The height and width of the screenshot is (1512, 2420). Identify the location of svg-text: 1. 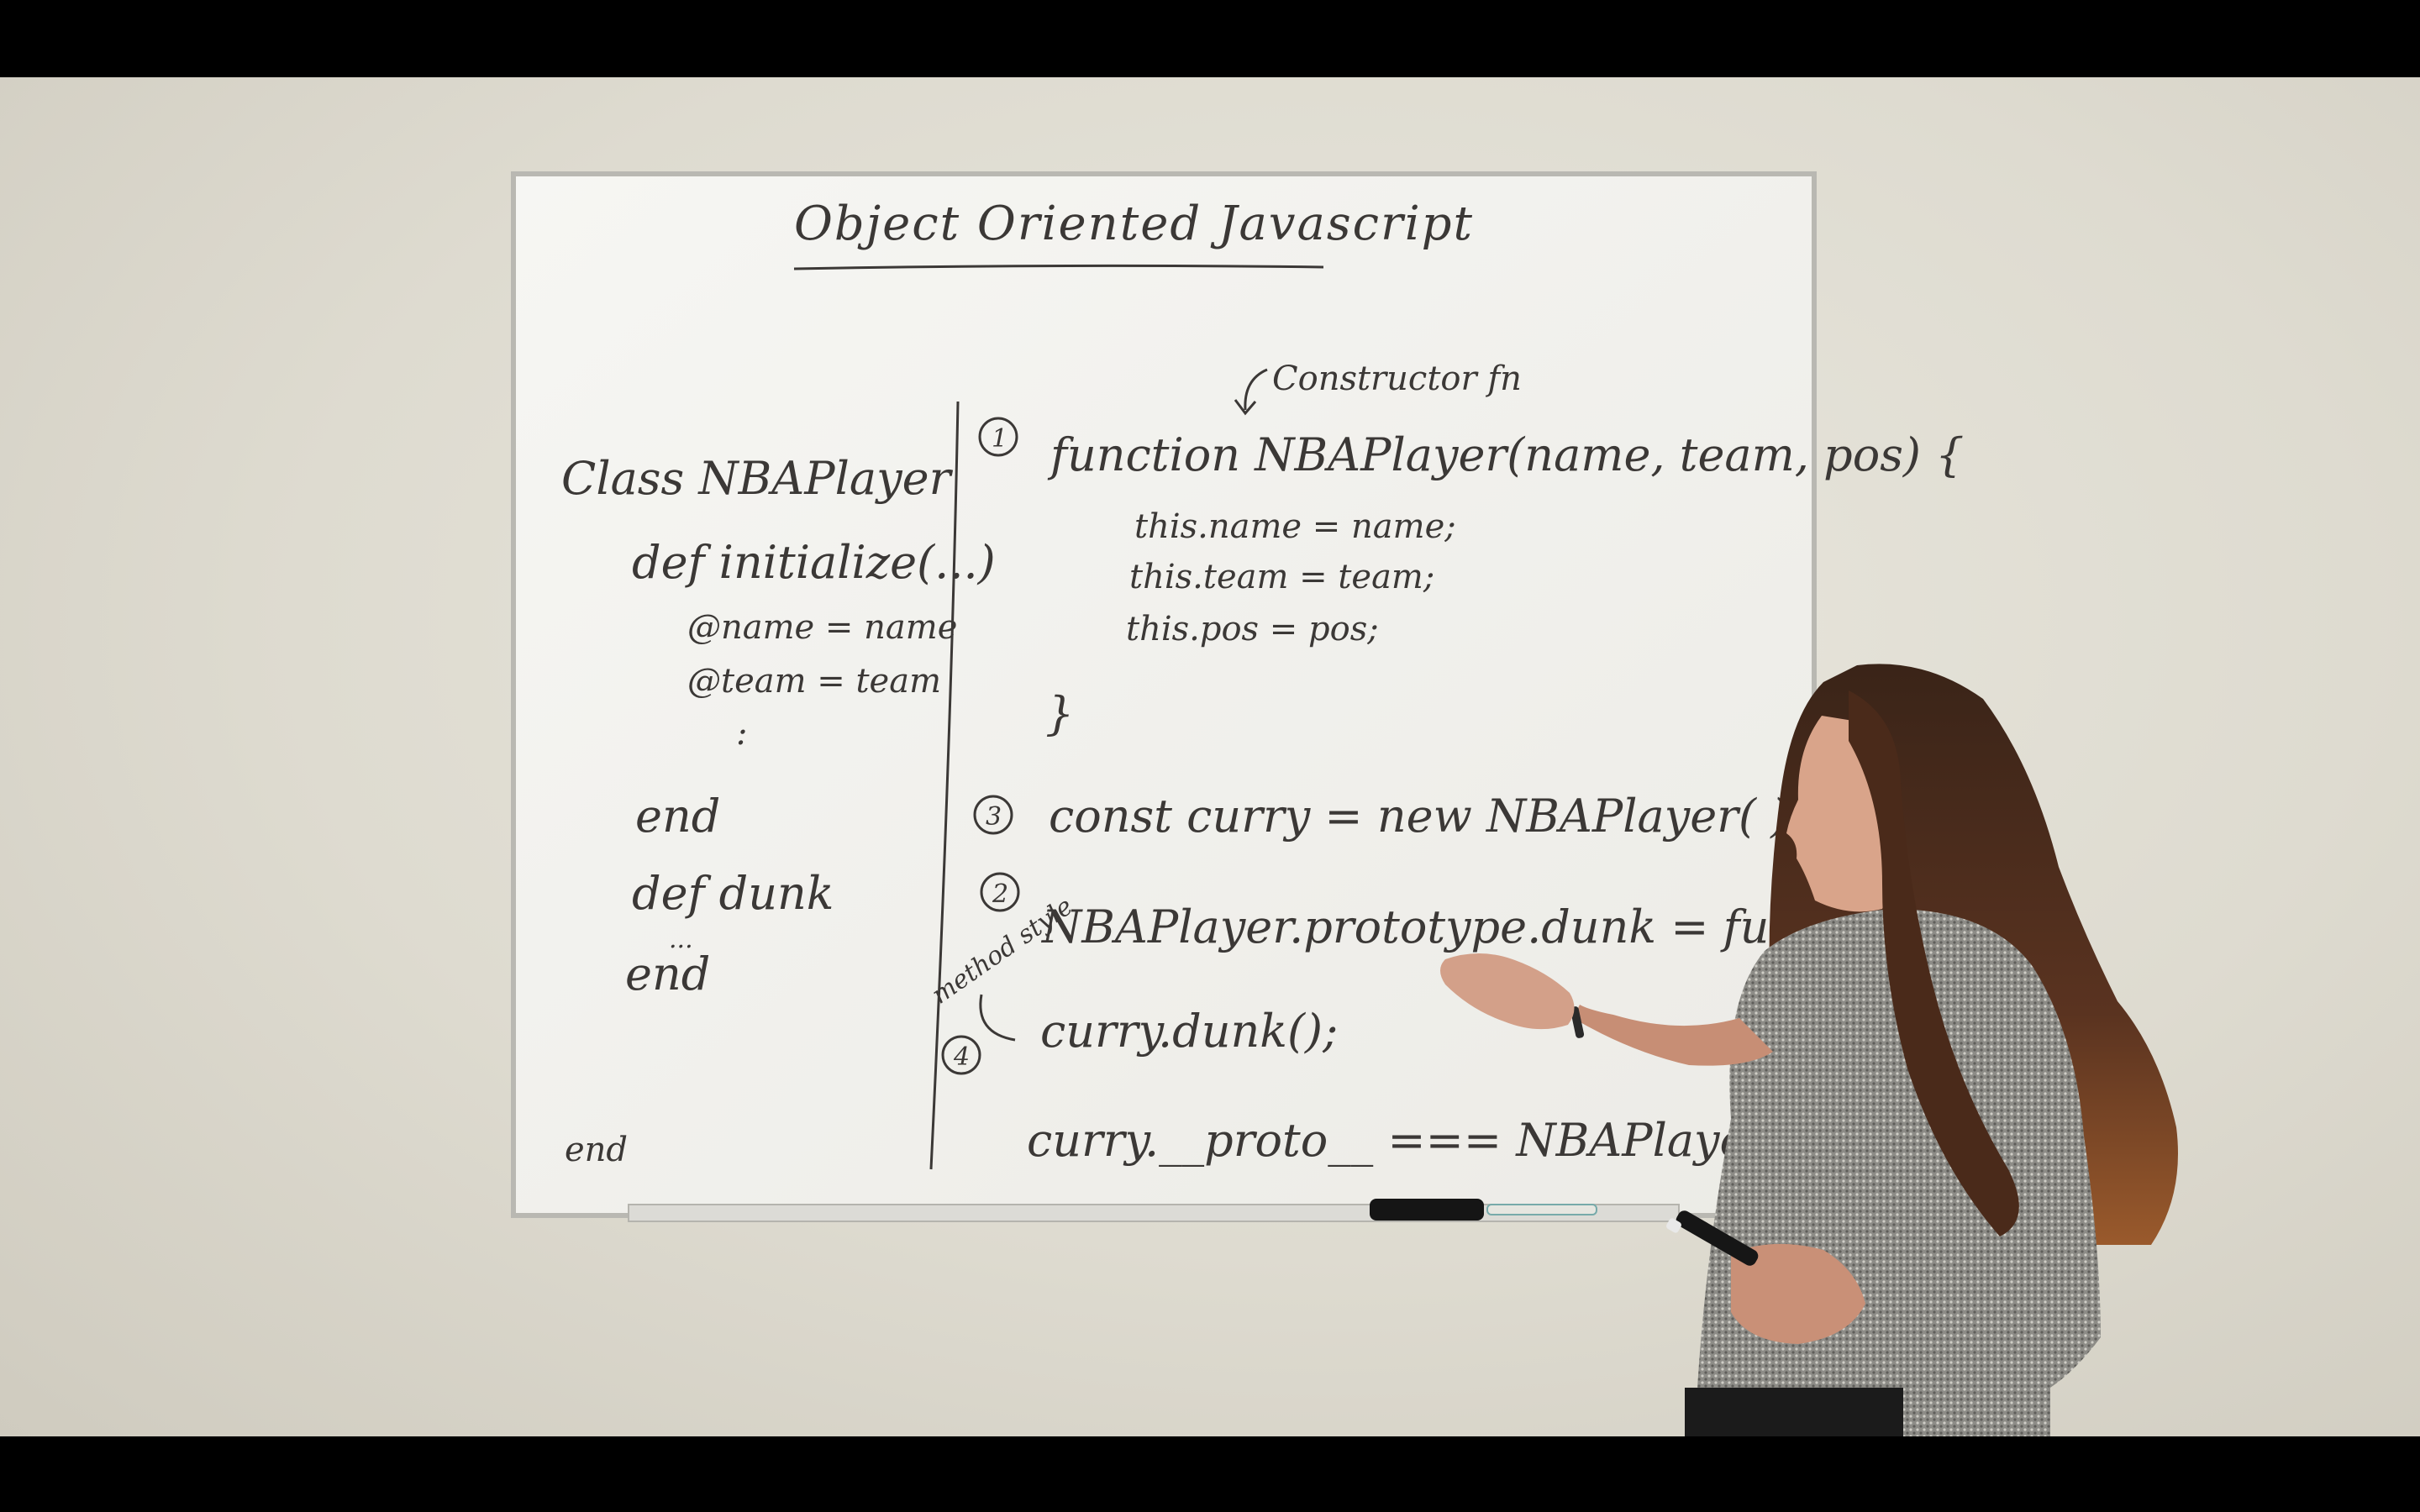
(999, 439).